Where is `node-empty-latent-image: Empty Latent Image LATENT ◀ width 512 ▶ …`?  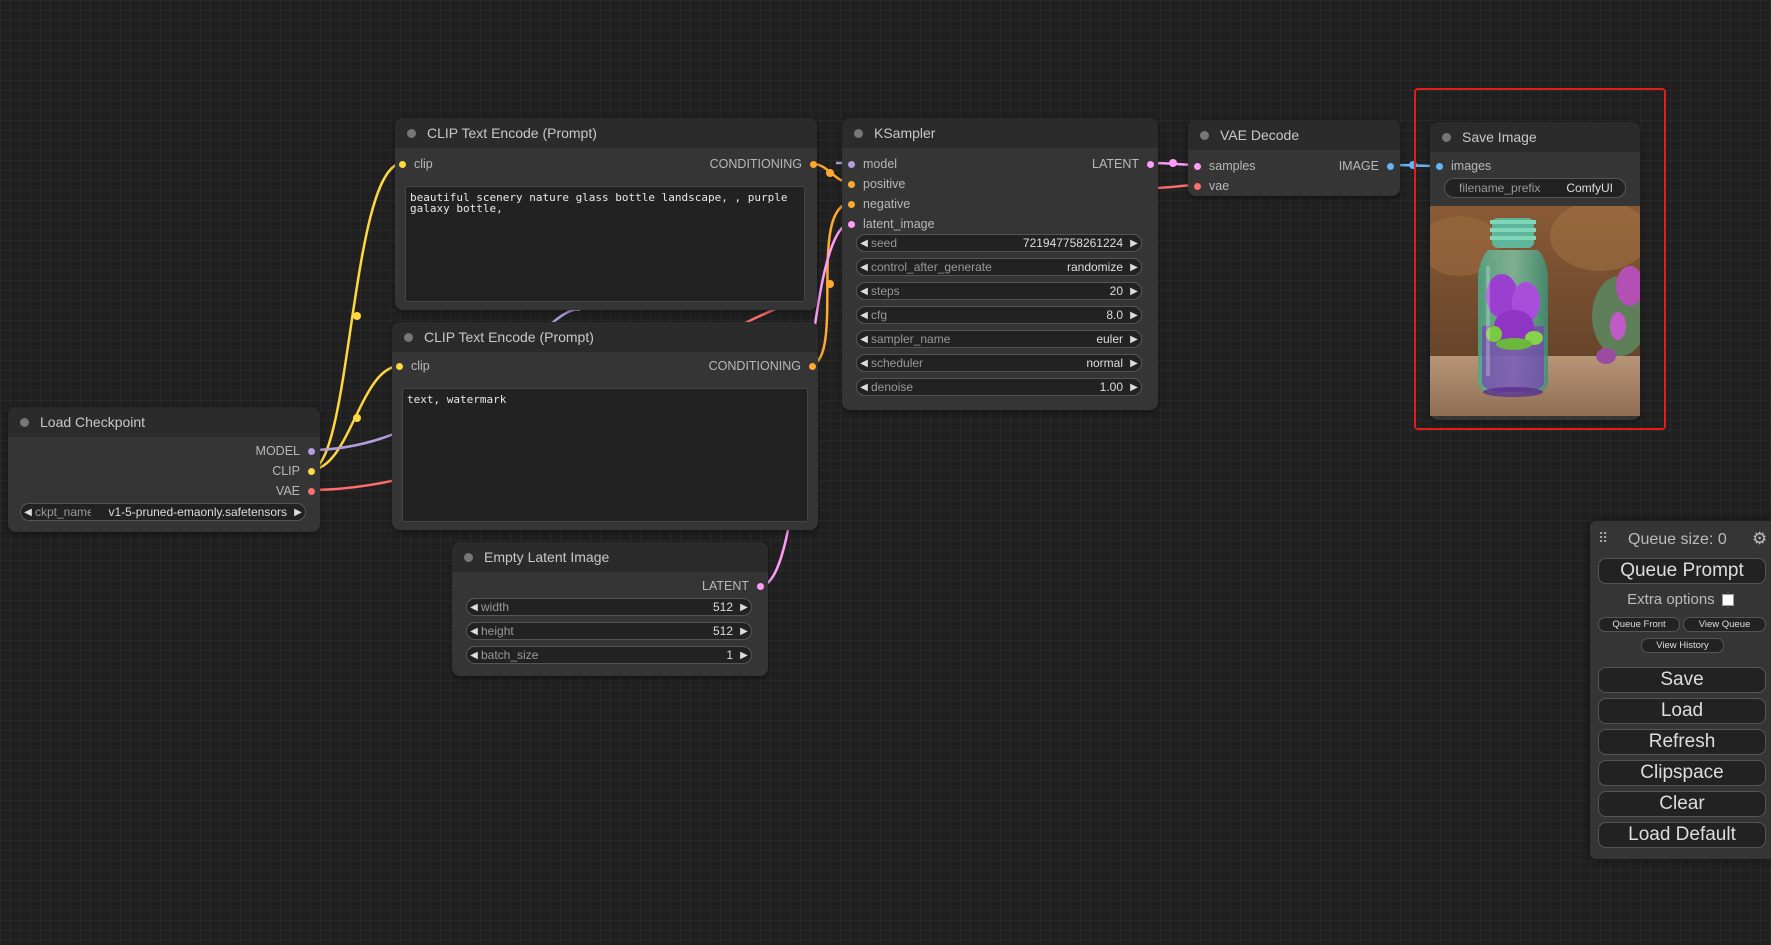 node-empty-latent-image: Empty Latent Image LATENT ◀ width 512 ▶ … is located at coordinates (610, 609).